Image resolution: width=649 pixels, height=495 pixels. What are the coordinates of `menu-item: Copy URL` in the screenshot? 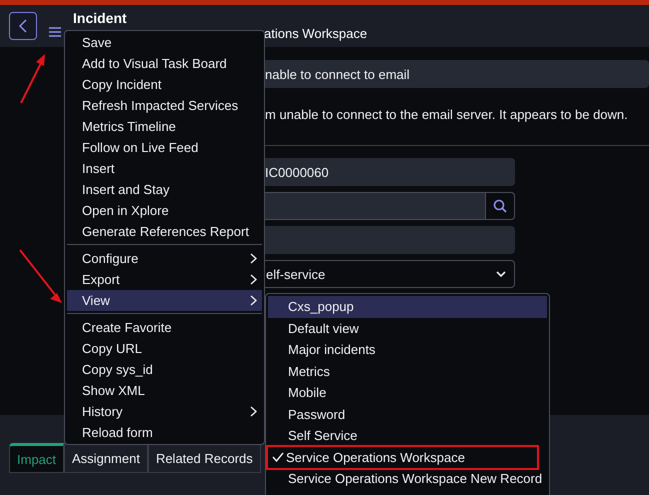 It's located at (164, 349).